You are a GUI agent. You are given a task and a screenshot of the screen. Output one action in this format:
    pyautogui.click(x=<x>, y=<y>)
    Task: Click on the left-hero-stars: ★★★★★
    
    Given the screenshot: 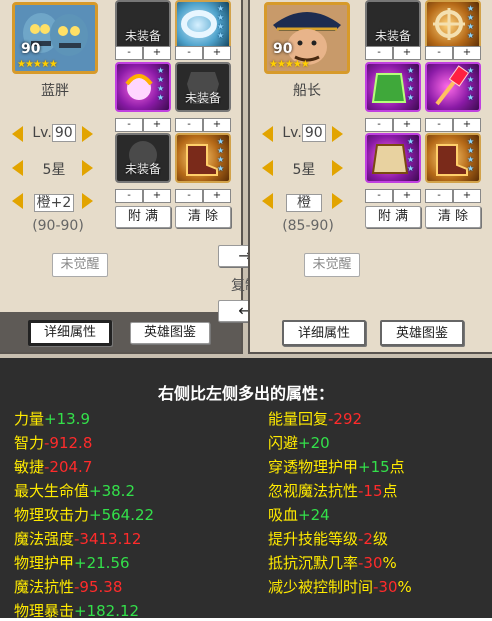 What is the action you would take?
    pyautogui.click(x=37, y=64)
    